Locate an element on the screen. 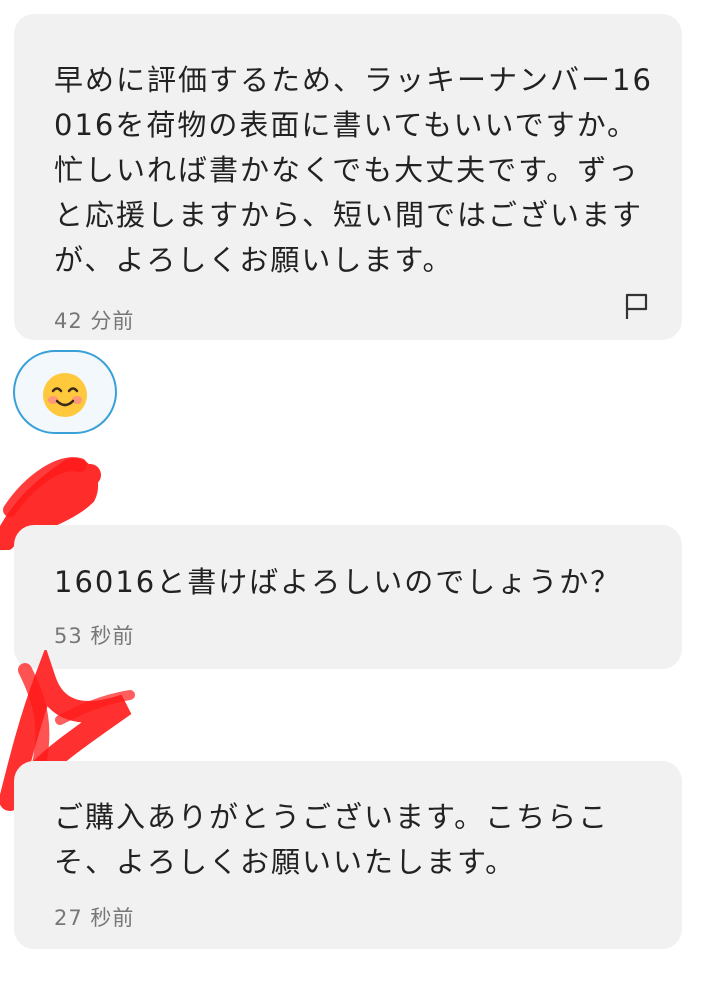  reaction-button is located at coordinates (65, 392).